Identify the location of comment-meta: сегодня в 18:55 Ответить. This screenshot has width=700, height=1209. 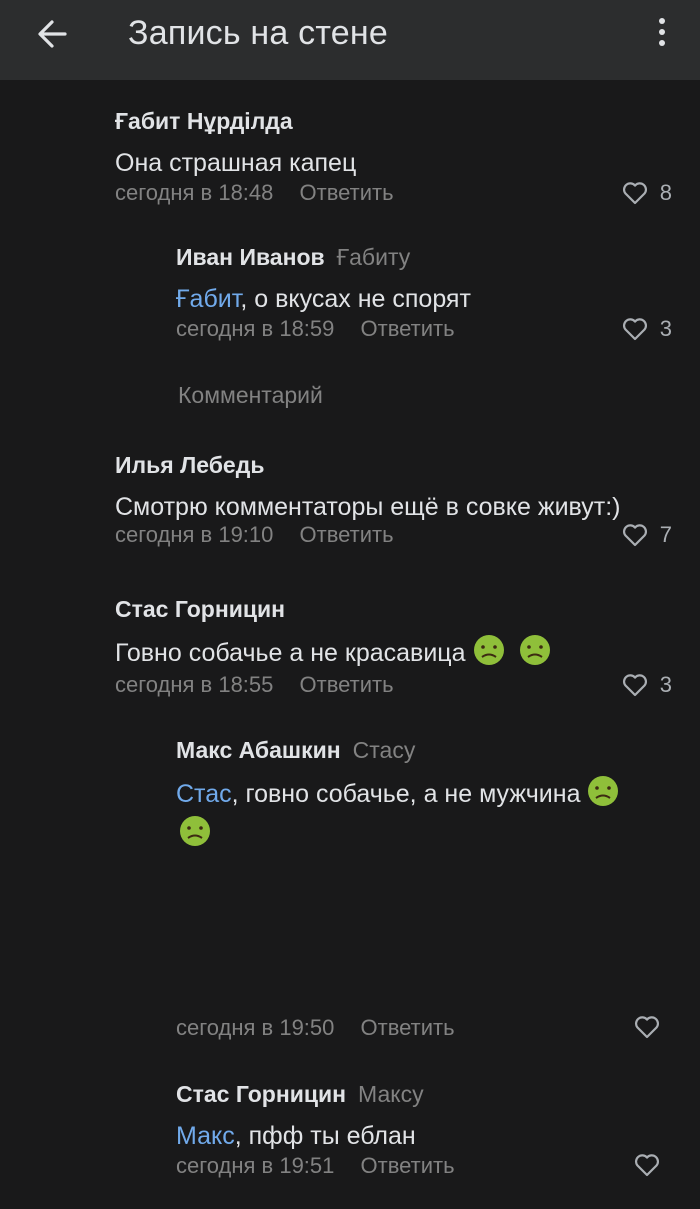
(254, 685).